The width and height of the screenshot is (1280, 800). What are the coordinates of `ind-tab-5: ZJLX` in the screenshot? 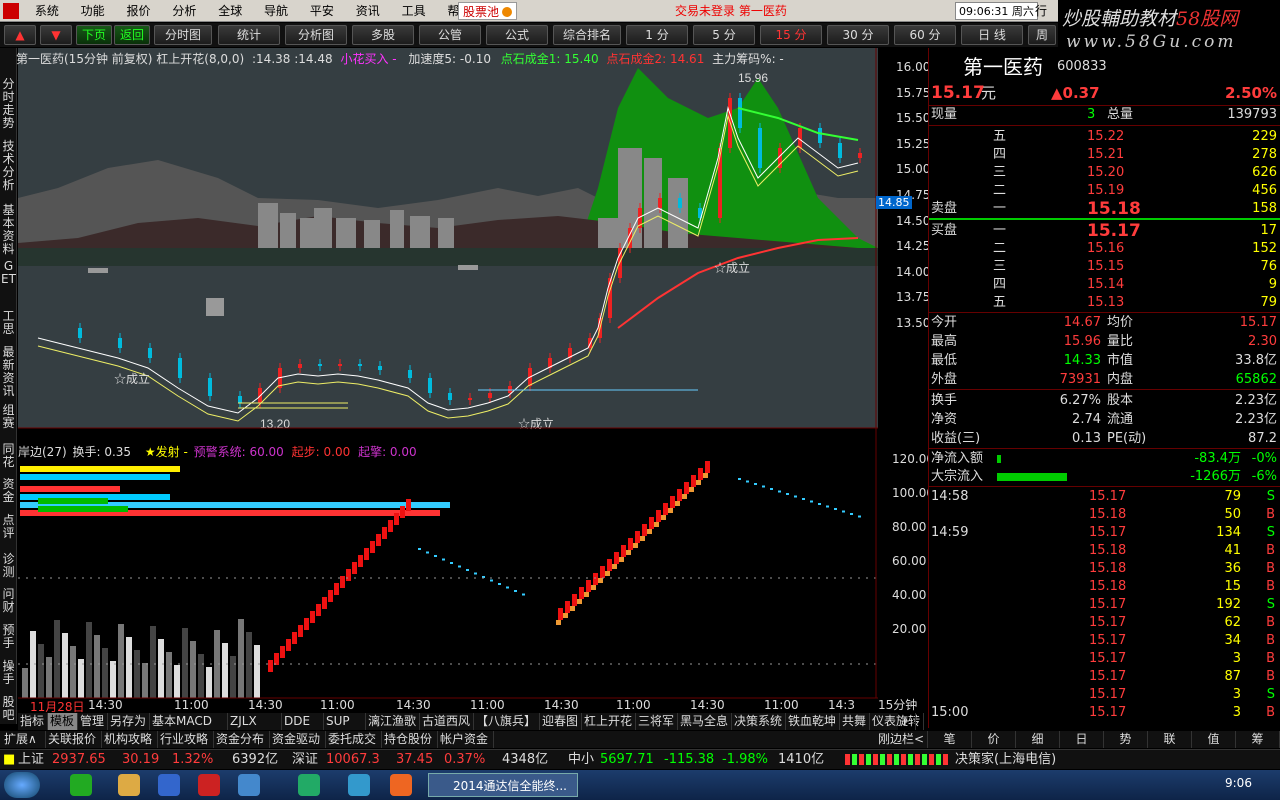 It's located at (255, 721).